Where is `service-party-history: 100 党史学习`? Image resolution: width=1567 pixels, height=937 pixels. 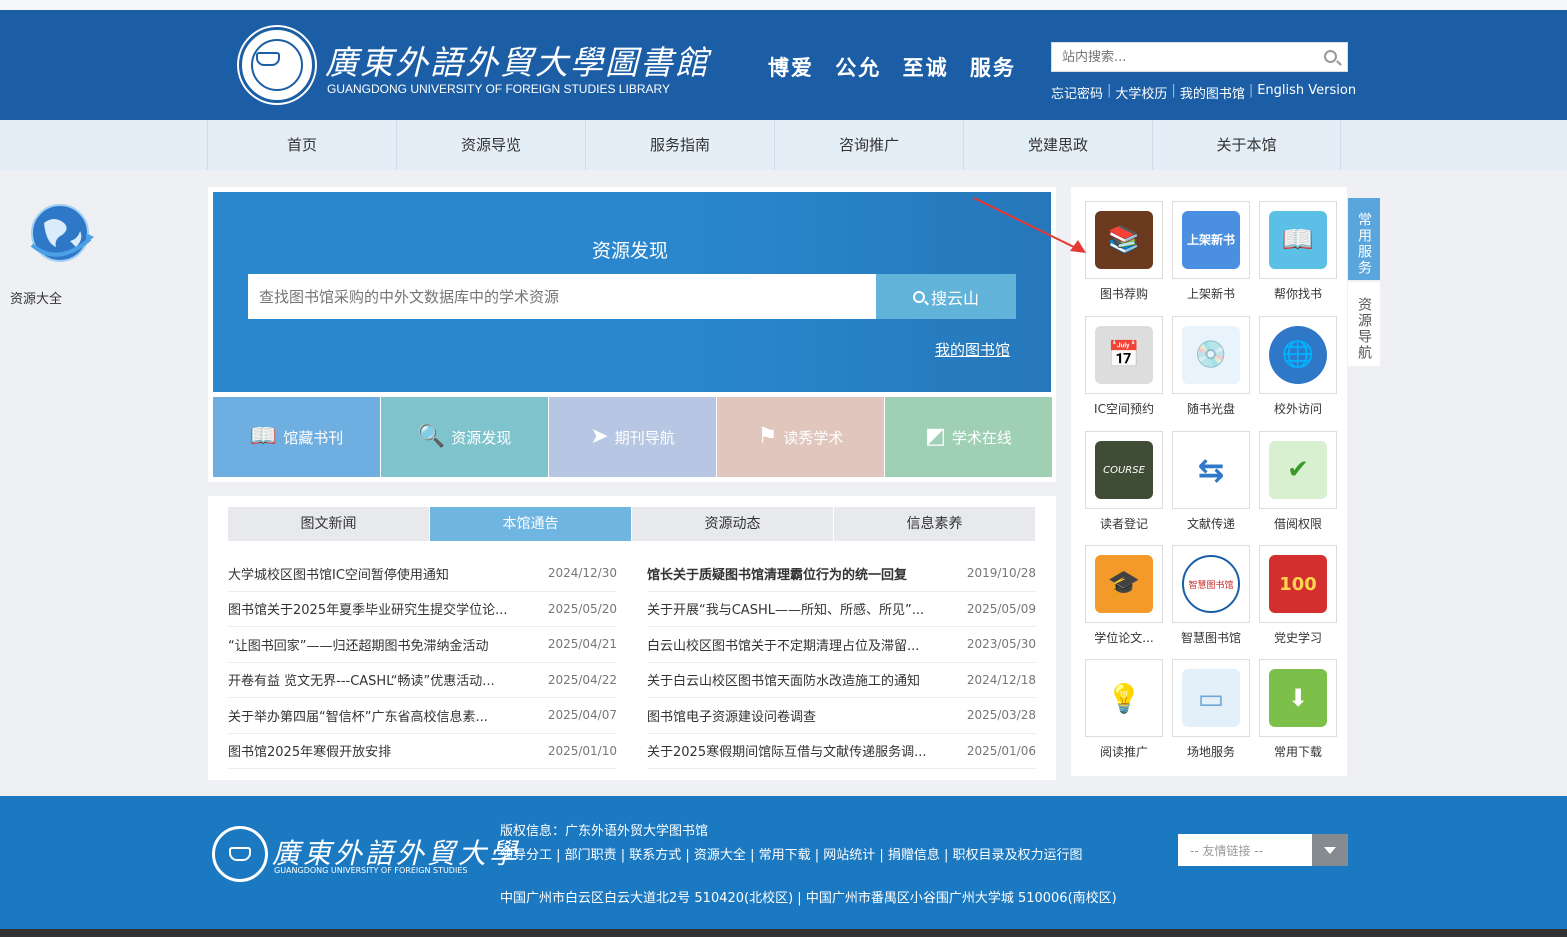
service-party-history: 100 党史学习 is located at coordinates (1298, 595).